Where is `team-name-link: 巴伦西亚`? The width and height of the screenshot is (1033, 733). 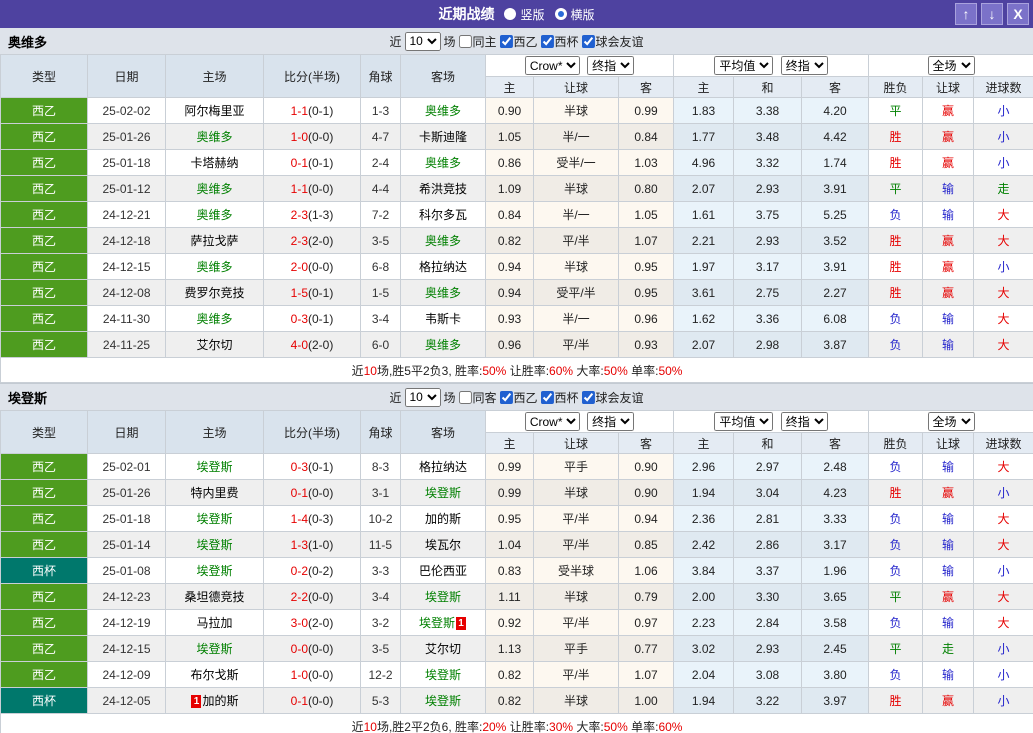
team-name-link: 巴伦西亚 is located at coordinates (443, 571).